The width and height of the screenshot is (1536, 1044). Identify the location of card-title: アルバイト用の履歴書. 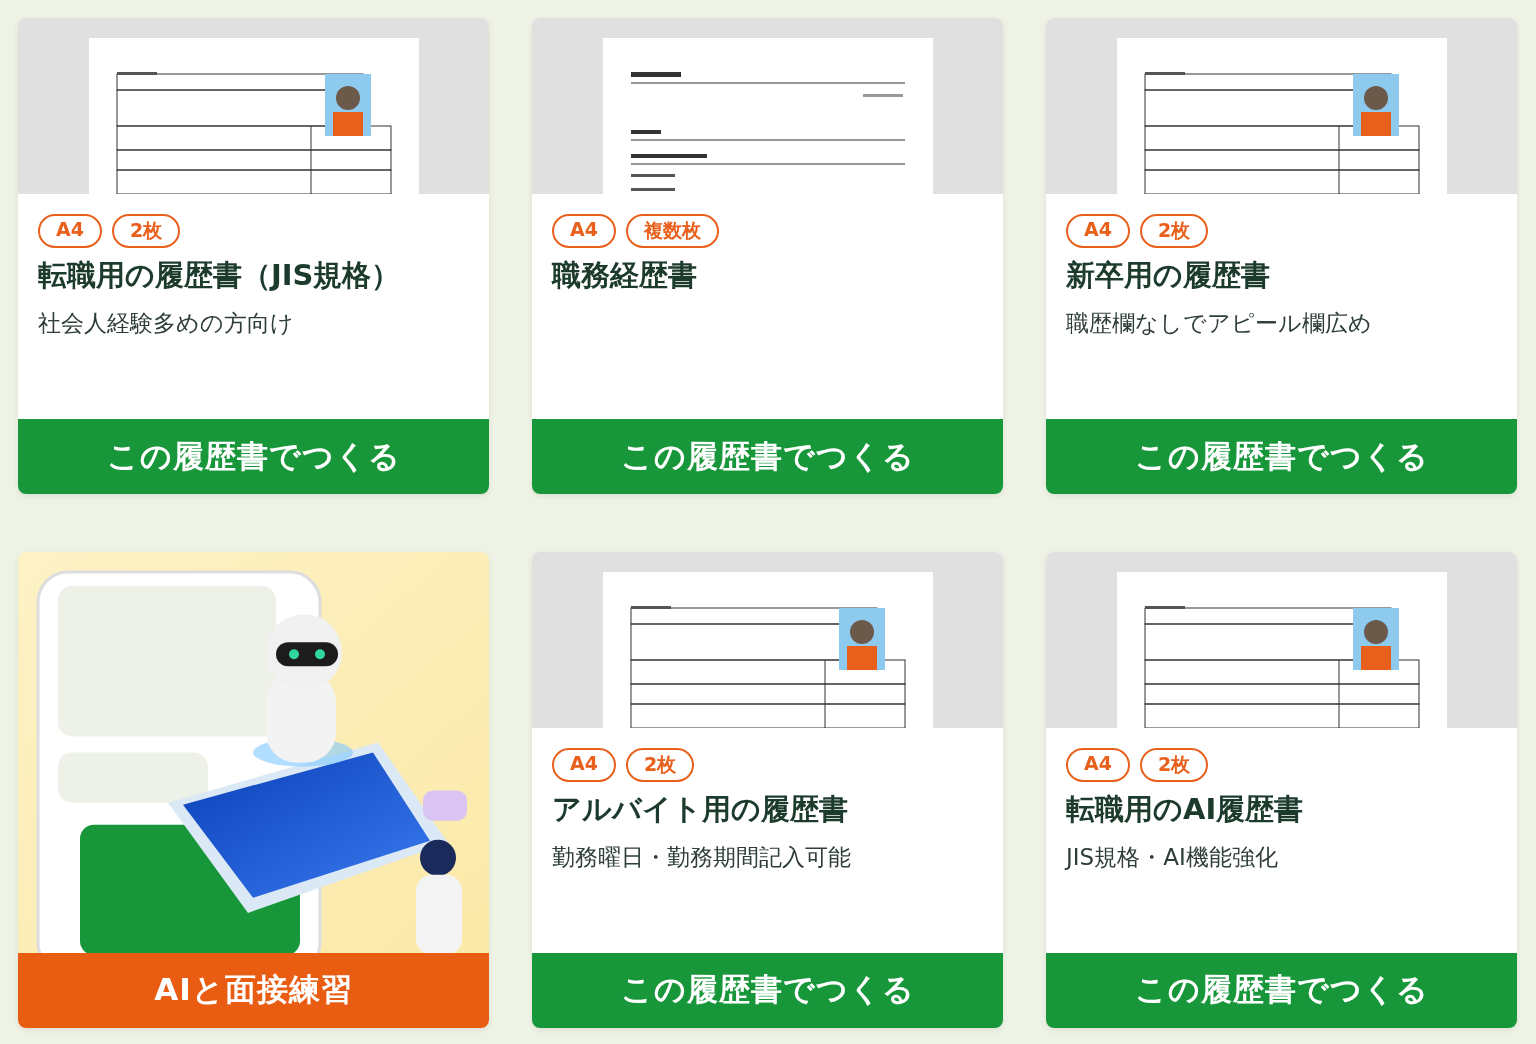
(700, 809).